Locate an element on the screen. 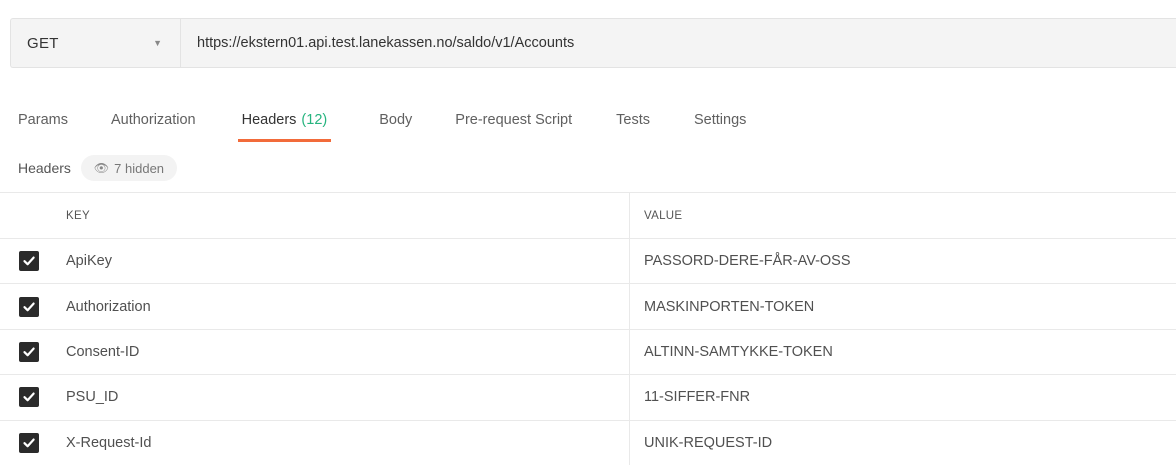 This screenshot has width=1176, height=465. tab-label: Headers is located at coordinates (269, 120).